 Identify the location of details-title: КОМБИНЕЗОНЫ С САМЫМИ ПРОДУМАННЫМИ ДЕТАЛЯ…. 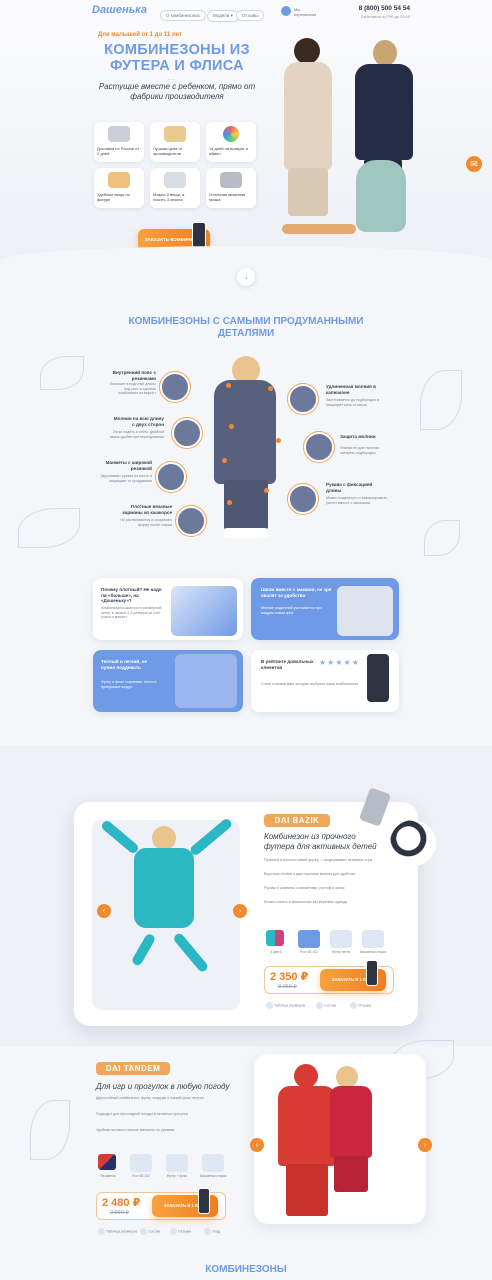
(246, 327).